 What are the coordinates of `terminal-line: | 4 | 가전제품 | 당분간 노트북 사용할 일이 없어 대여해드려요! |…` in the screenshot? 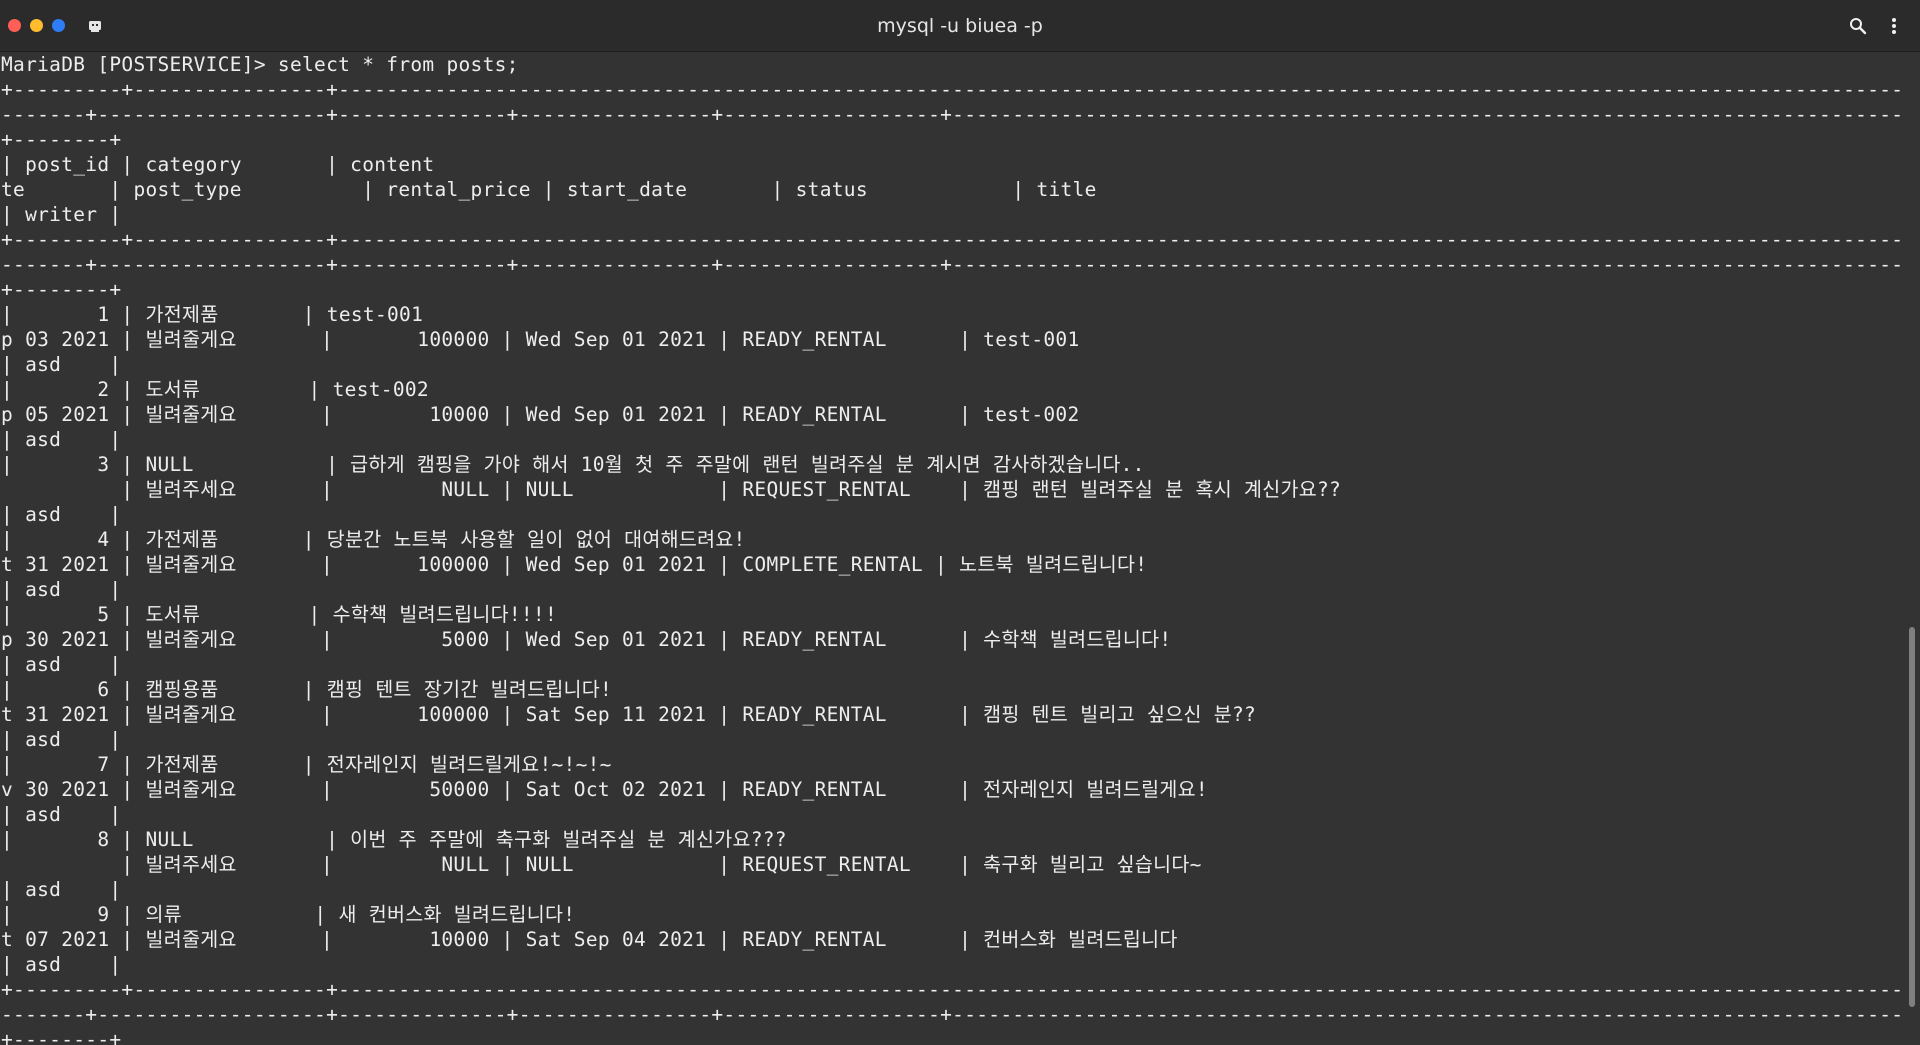 It's located at (373, 539).